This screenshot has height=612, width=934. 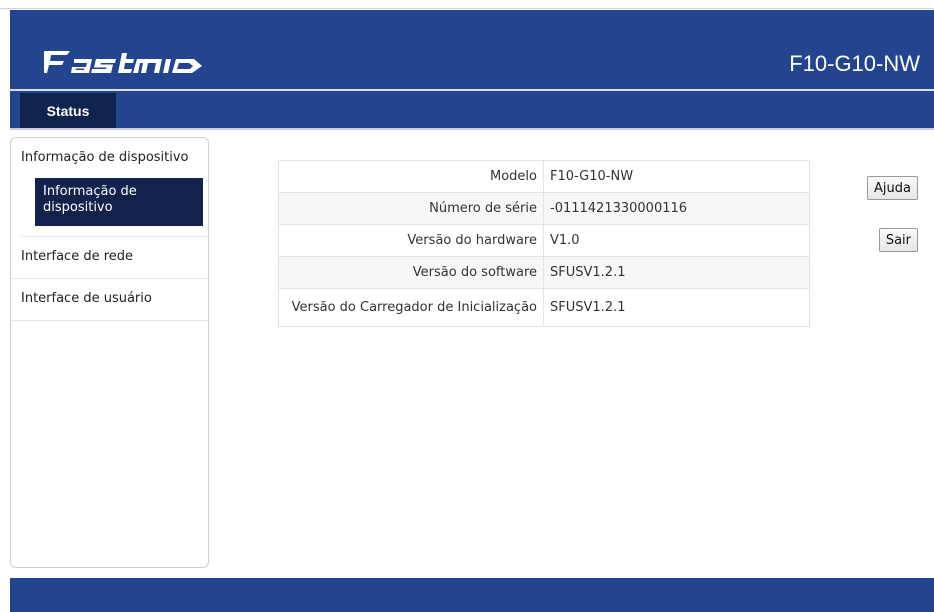 I want to click on row-value-bootloader: SFUSV1.2.1, so click(x=676, y=307).